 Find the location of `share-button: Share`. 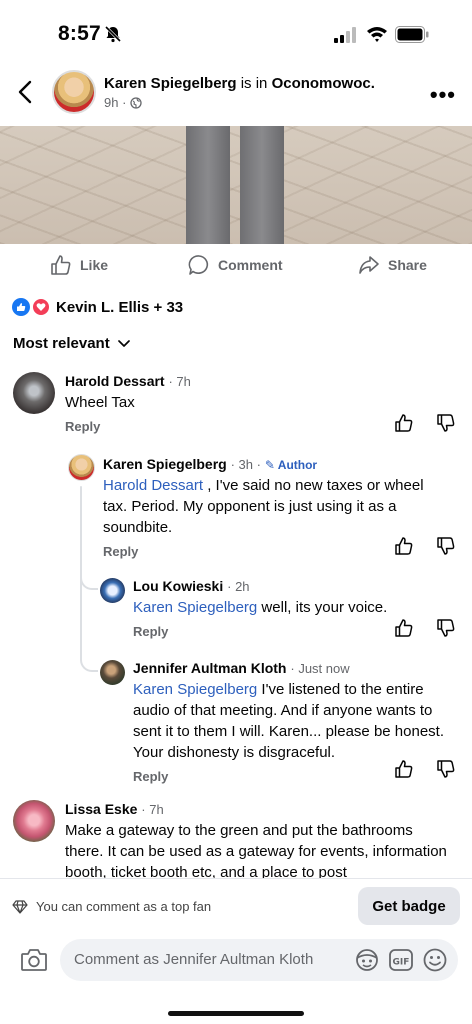

share-button: Share is located at coordinates (392, 265).